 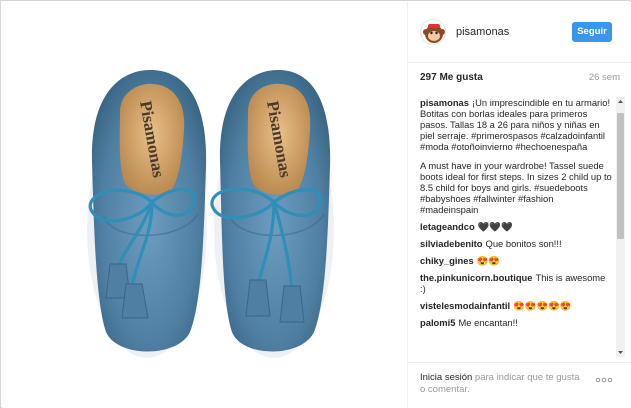 I want to click on monkey-avatar-icon, so click(x=434, y=33).